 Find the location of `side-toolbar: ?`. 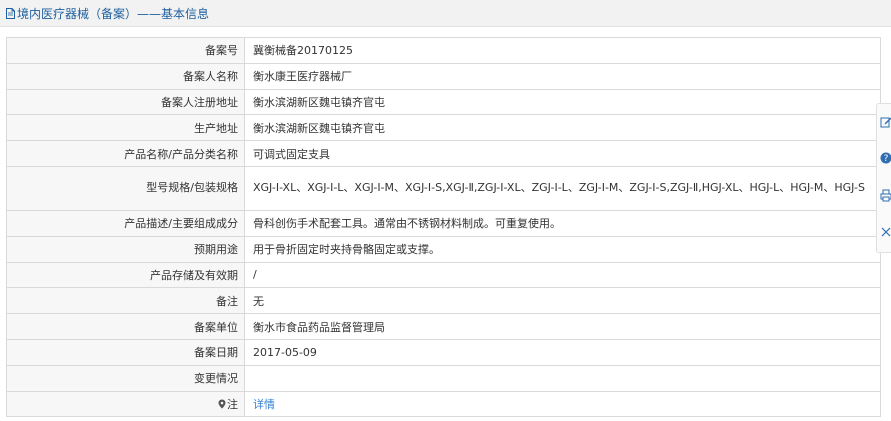

side-toolbar: ? is located at coordinates (883, 178).